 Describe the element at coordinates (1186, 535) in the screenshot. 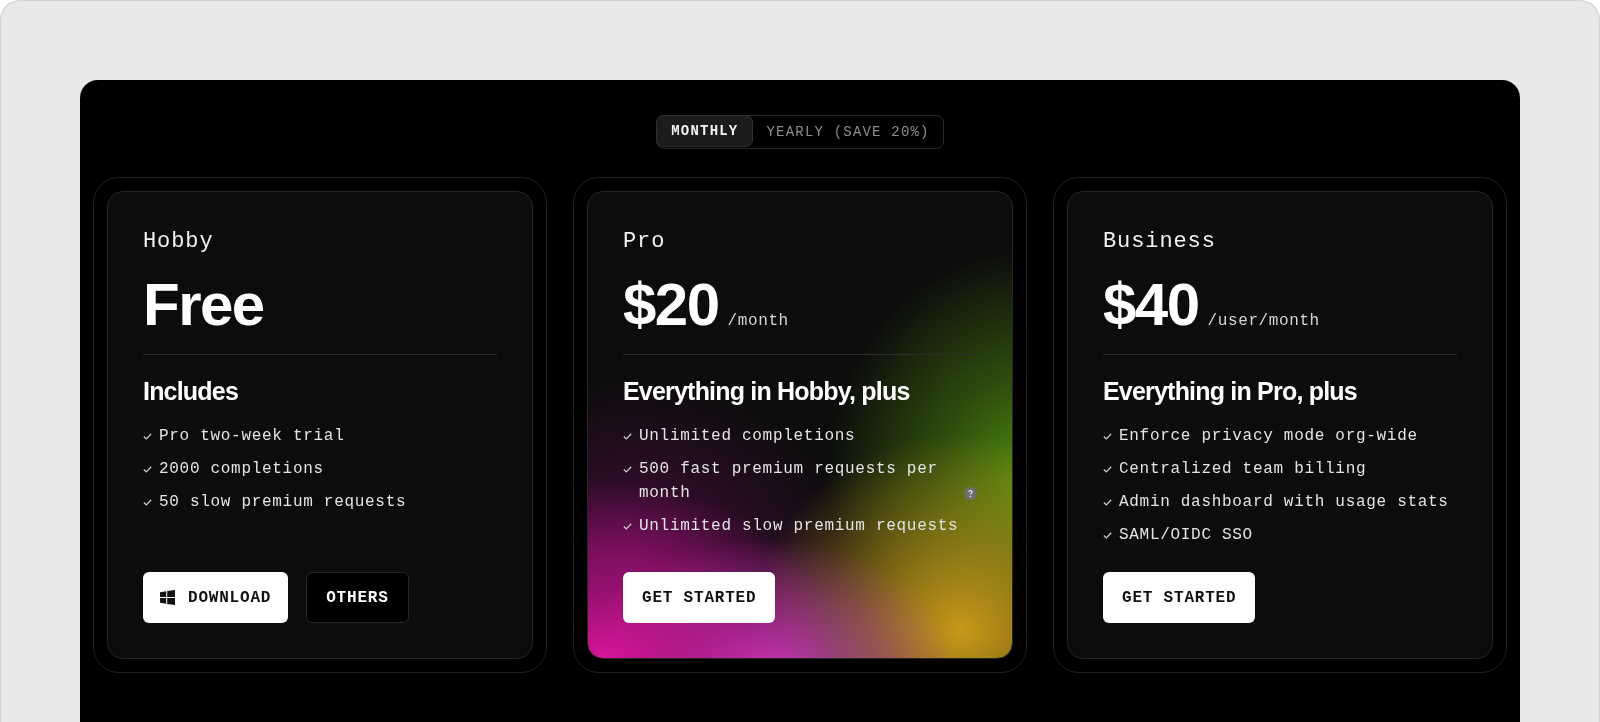

I see `feature-text: SAML/OIDC SSO` at that location.